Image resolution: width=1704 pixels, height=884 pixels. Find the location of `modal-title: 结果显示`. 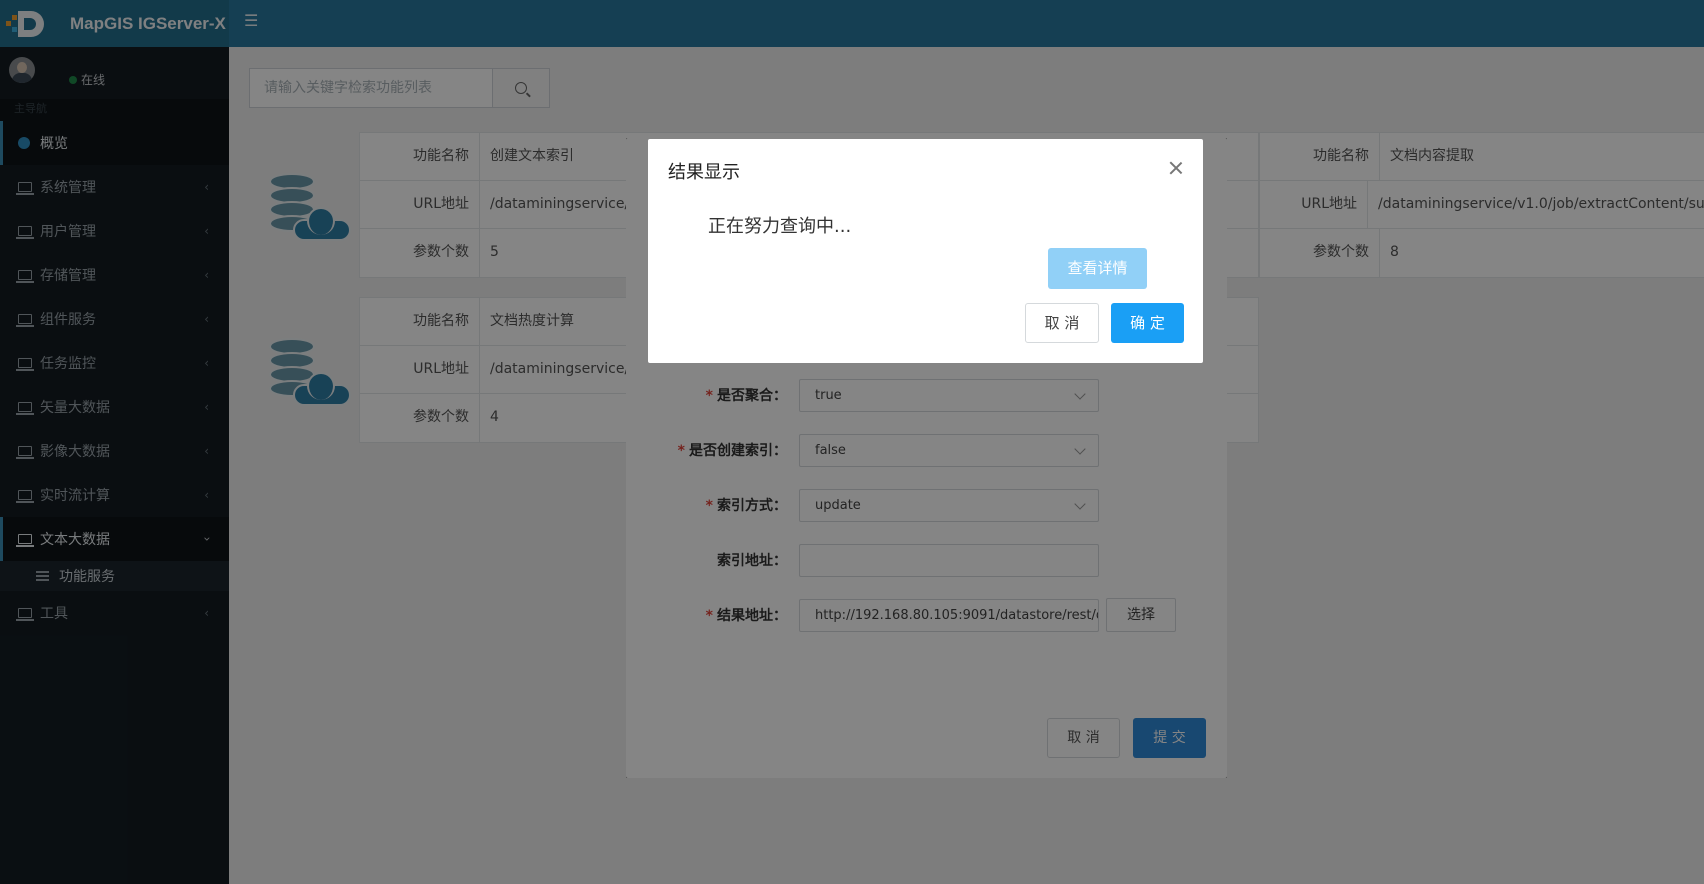

modal-title: 结果显示 is located at coordinates (704, 172).